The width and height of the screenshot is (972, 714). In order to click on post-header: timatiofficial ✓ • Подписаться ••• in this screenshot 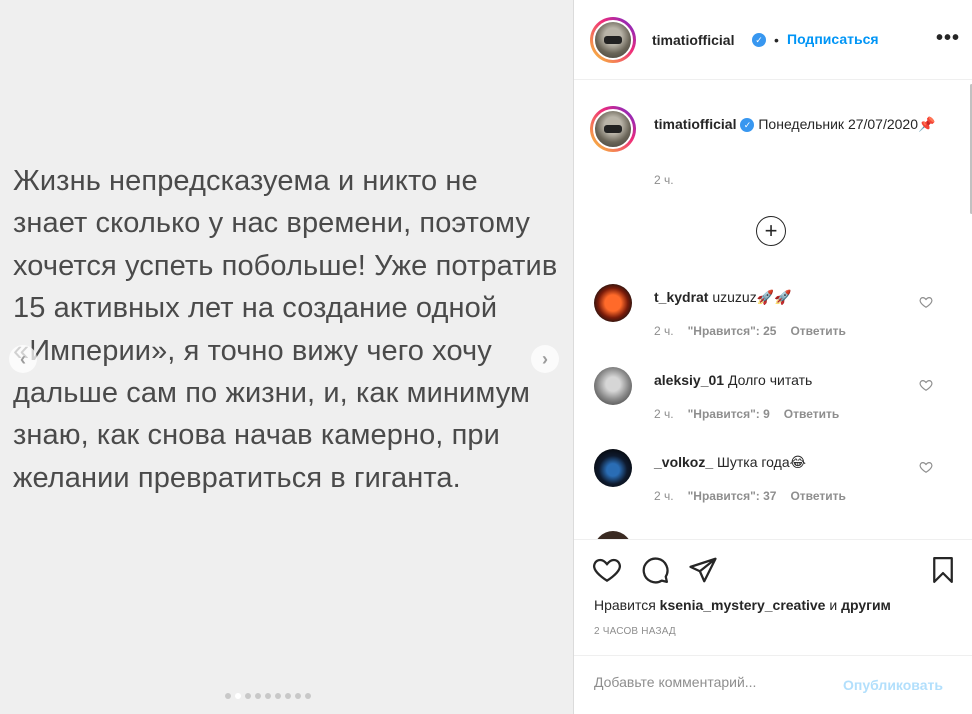, I will do `click(773, 40)`.